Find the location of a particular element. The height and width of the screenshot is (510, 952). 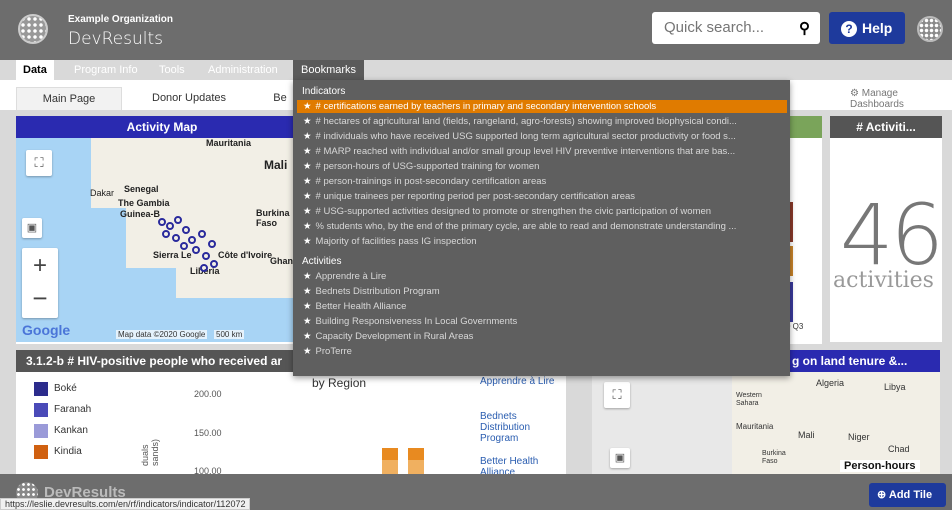

organization-name: Example Organization is located at coordinates (121, 19).